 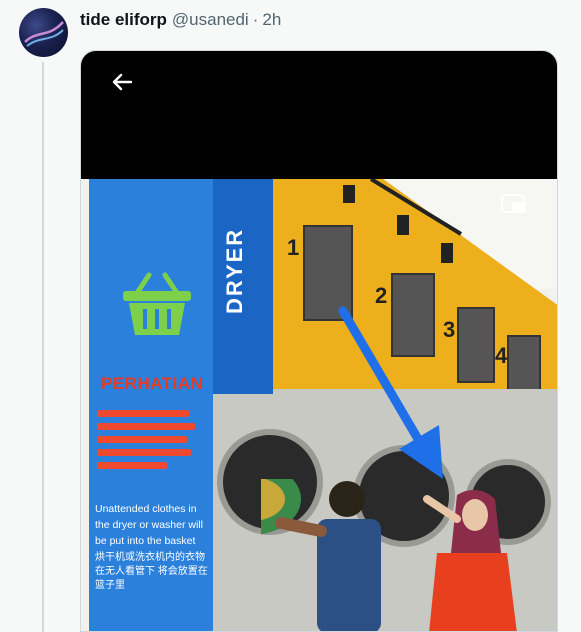 What do you see at coordinates (271, 20) in the screenshot?
I see `timestamp: 2h` at bounding box center [271, 20].